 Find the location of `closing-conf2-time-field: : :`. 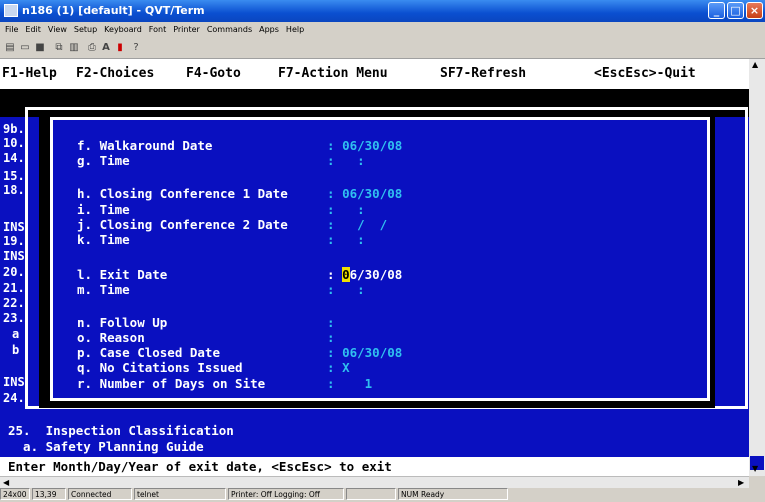

closing-conf2-time-field: : : is located at coordinates (346, 239).